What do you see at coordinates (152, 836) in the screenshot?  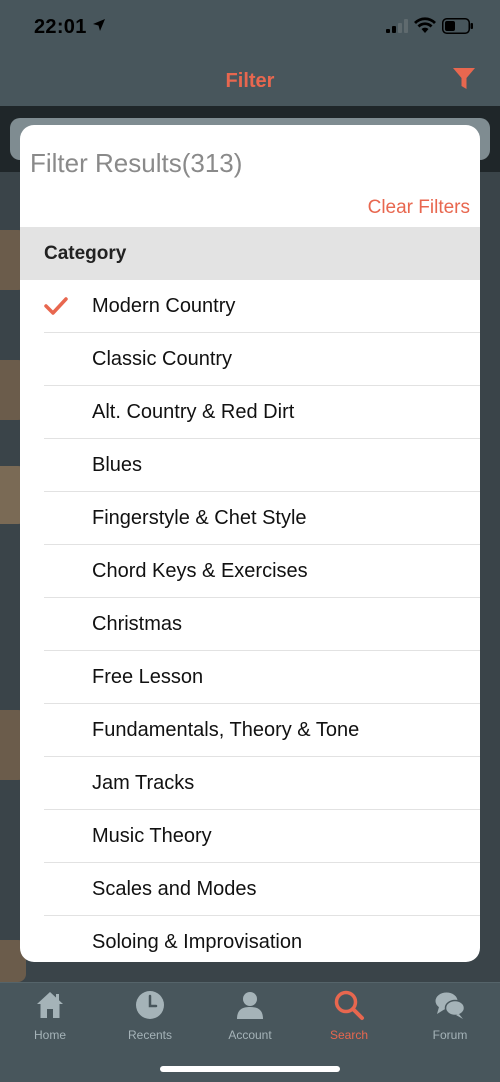 I see `category-item-label: Music Theory` at bounding box center [152, 836].